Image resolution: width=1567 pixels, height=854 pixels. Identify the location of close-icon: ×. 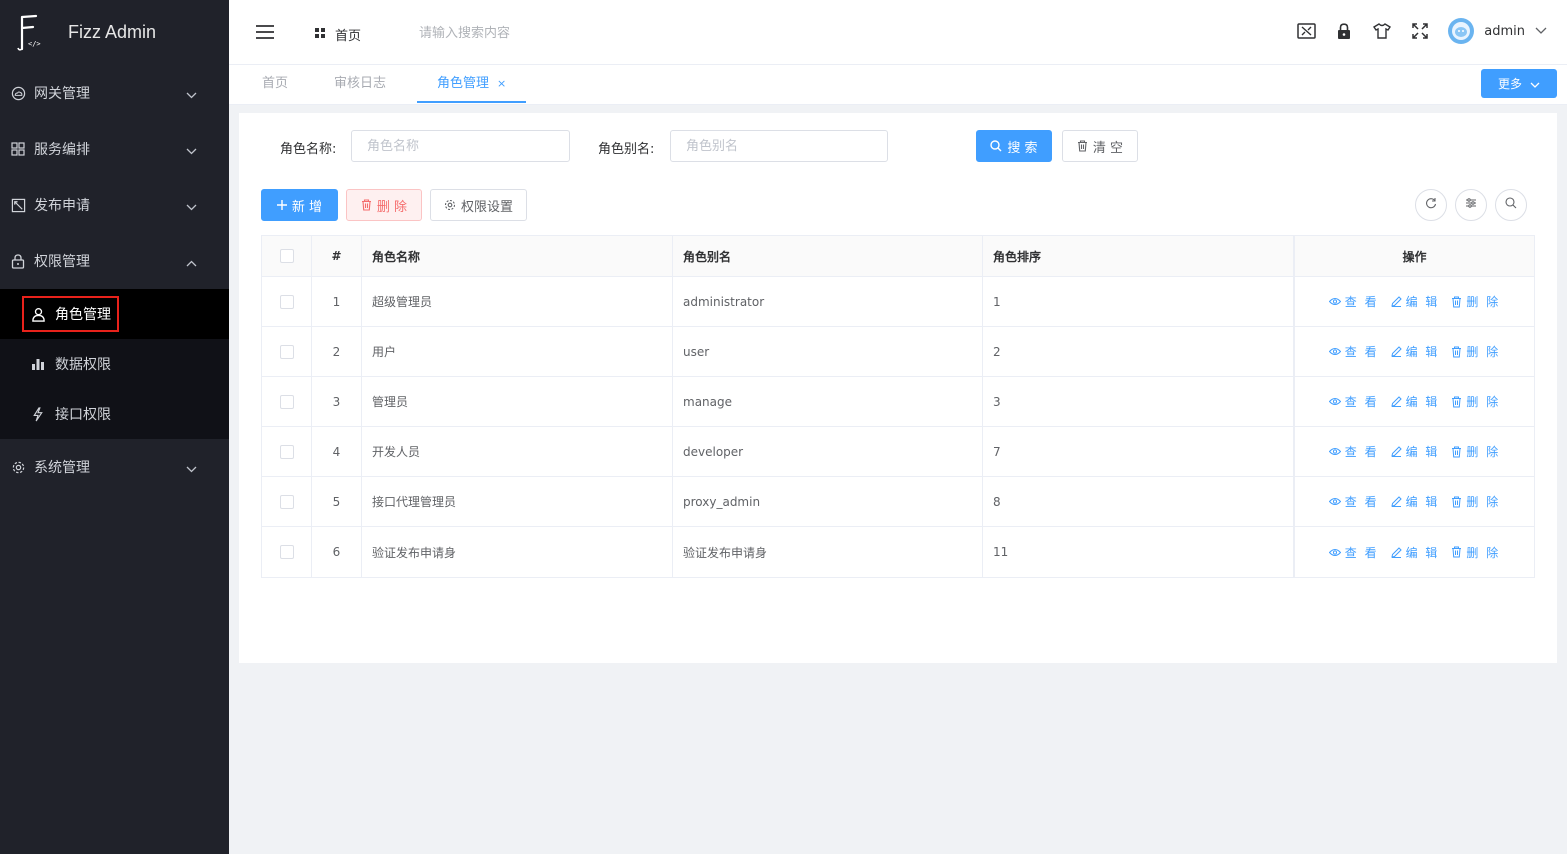
(501, 83).